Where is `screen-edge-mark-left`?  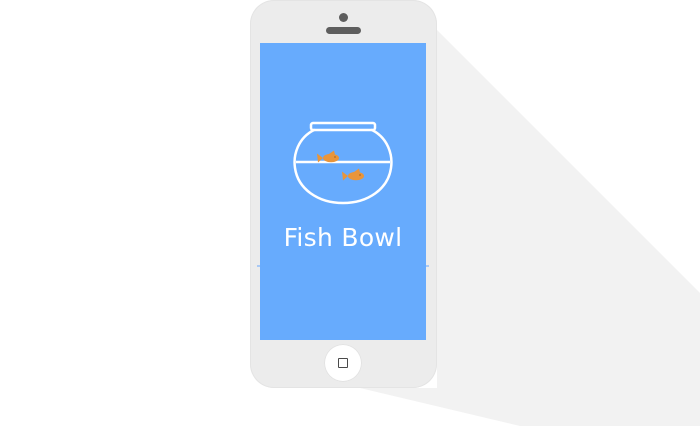 screen-edge-mark-left is located at coordinates (258, 266).